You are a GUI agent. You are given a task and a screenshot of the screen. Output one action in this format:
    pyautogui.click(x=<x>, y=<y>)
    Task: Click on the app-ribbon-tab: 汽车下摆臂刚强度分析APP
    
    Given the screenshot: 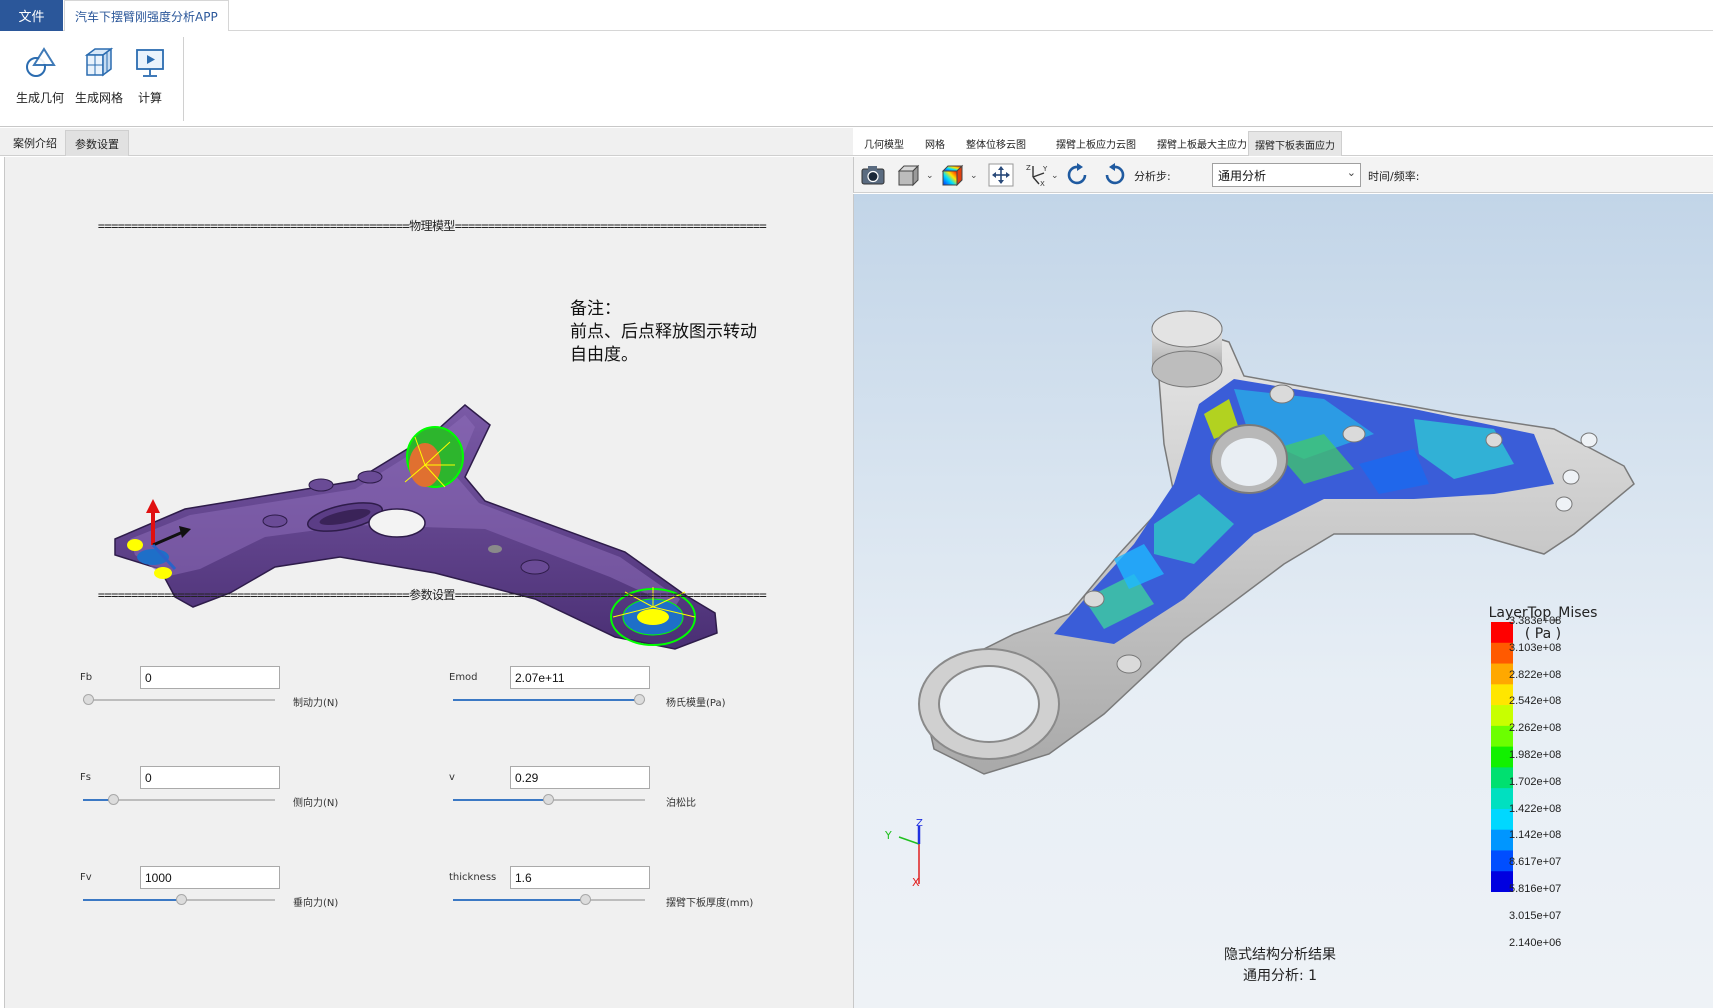 What is the action you would take?
    pyautogui.click(x=146, y=16)
    